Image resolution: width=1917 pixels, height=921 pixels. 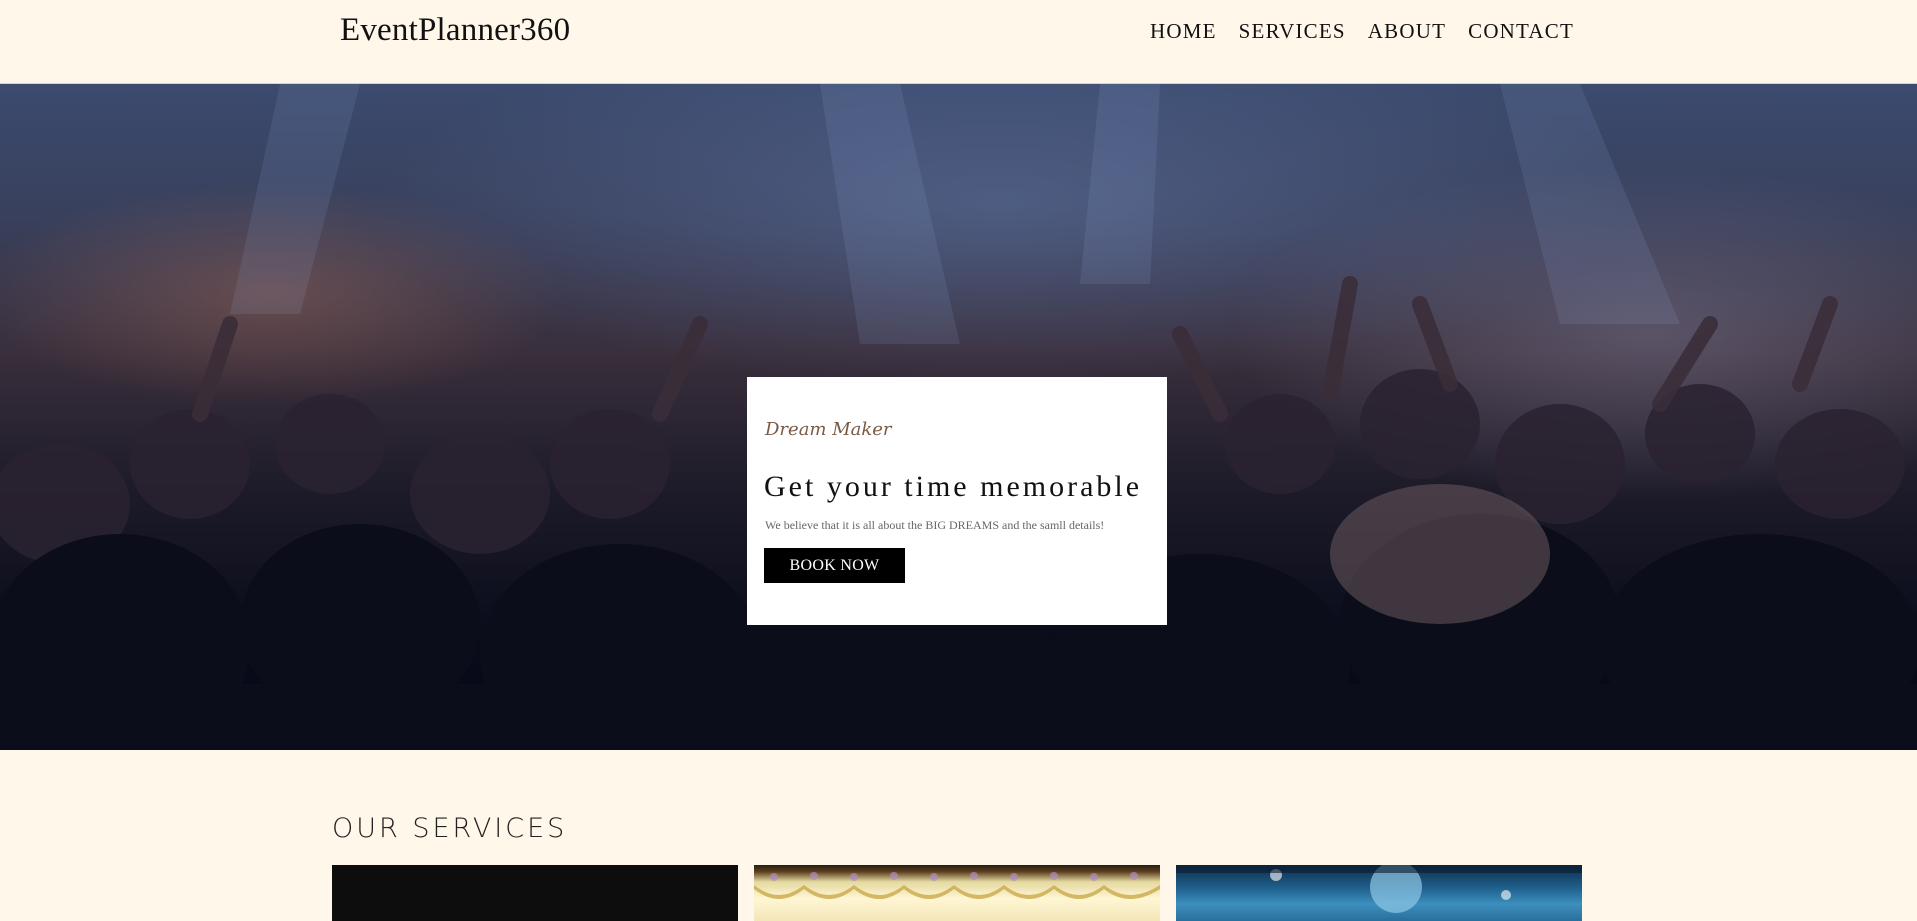 I want to click on service-card-2-image, so click(x=957, y=893).